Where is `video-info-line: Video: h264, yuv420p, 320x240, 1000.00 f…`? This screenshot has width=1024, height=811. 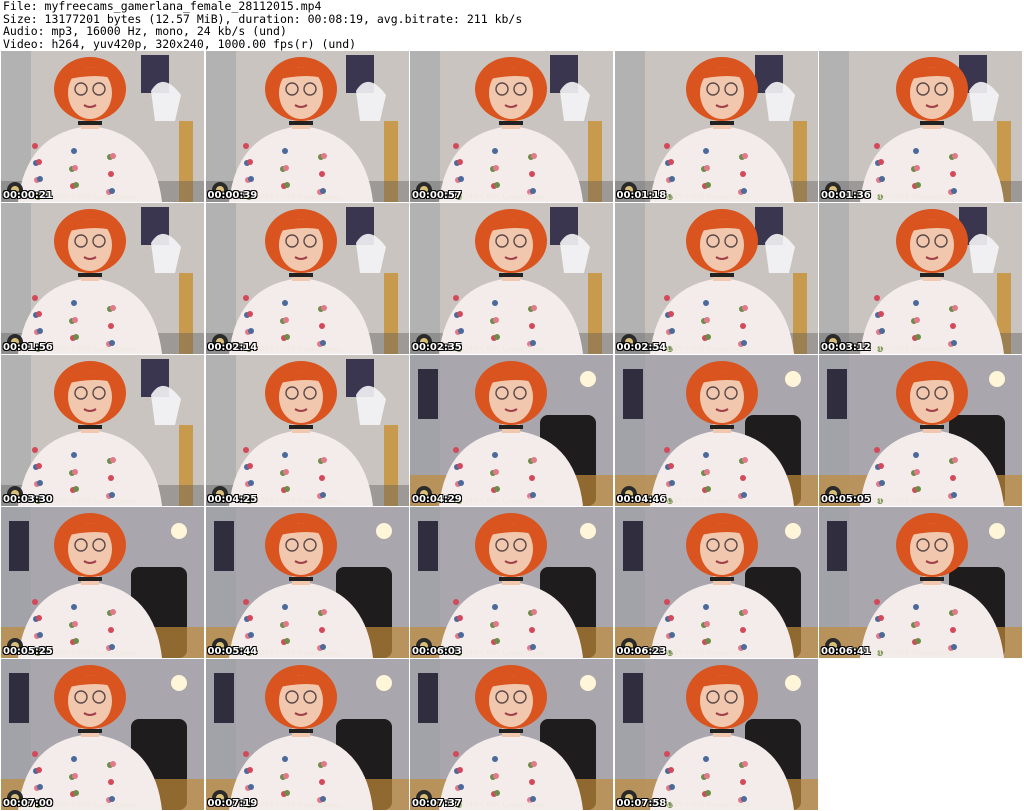
video-info-line: Video: h264, yuv420p, 320x240, 1000.00 f… is located at coordinates (180, 43).